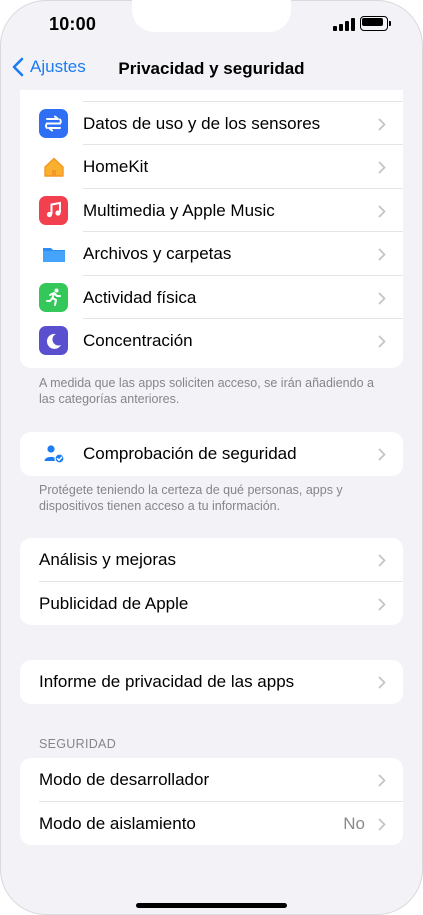 This screenshot has width=423, height=915. Describe the element at coordinates (211, 824) in the screenshot. I see `list-item-lockdown-mode: Modo de aislamiento No` at that location.